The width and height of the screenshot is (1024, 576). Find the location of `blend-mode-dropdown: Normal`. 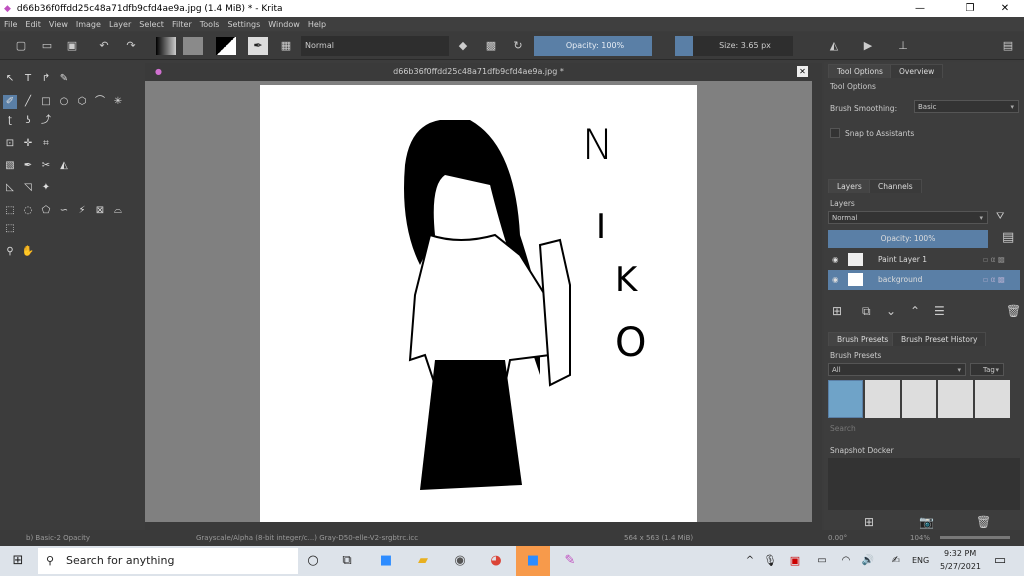

blend-mode-dropdown: Normal is located at coordinates (375, 46).